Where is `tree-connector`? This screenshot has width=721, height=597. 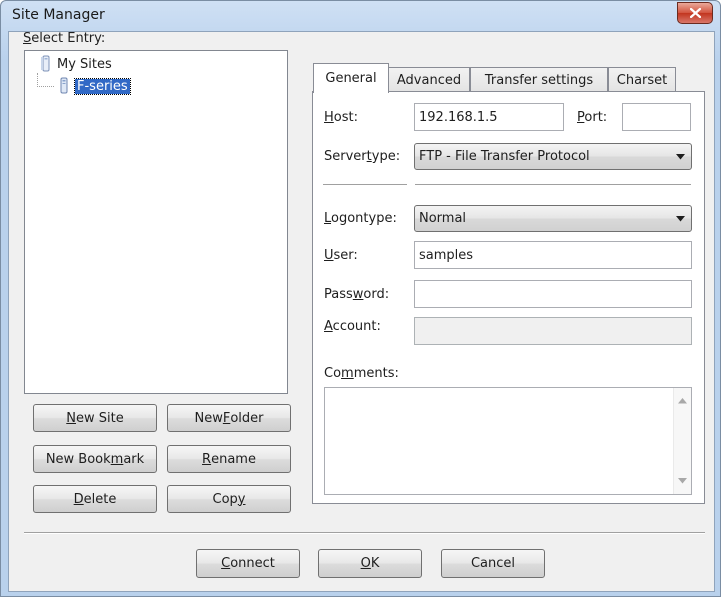 tree-connector is located at coordinates (45, 80).